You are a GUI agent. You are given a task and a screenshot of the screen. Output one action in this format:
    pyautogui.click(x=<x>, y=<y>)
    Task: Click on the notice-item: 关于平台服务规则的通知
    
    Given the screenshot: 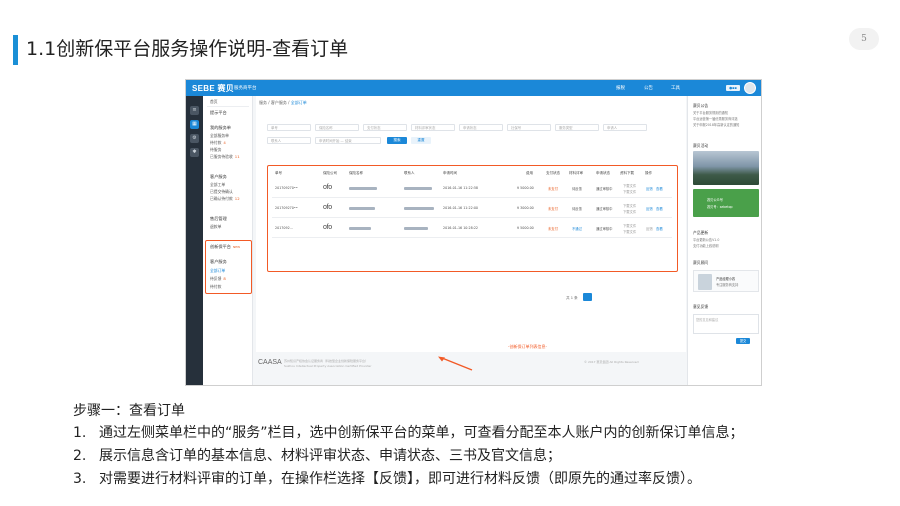 What is the action you would take?
    pyautogui.click(x=710, y=112)
    